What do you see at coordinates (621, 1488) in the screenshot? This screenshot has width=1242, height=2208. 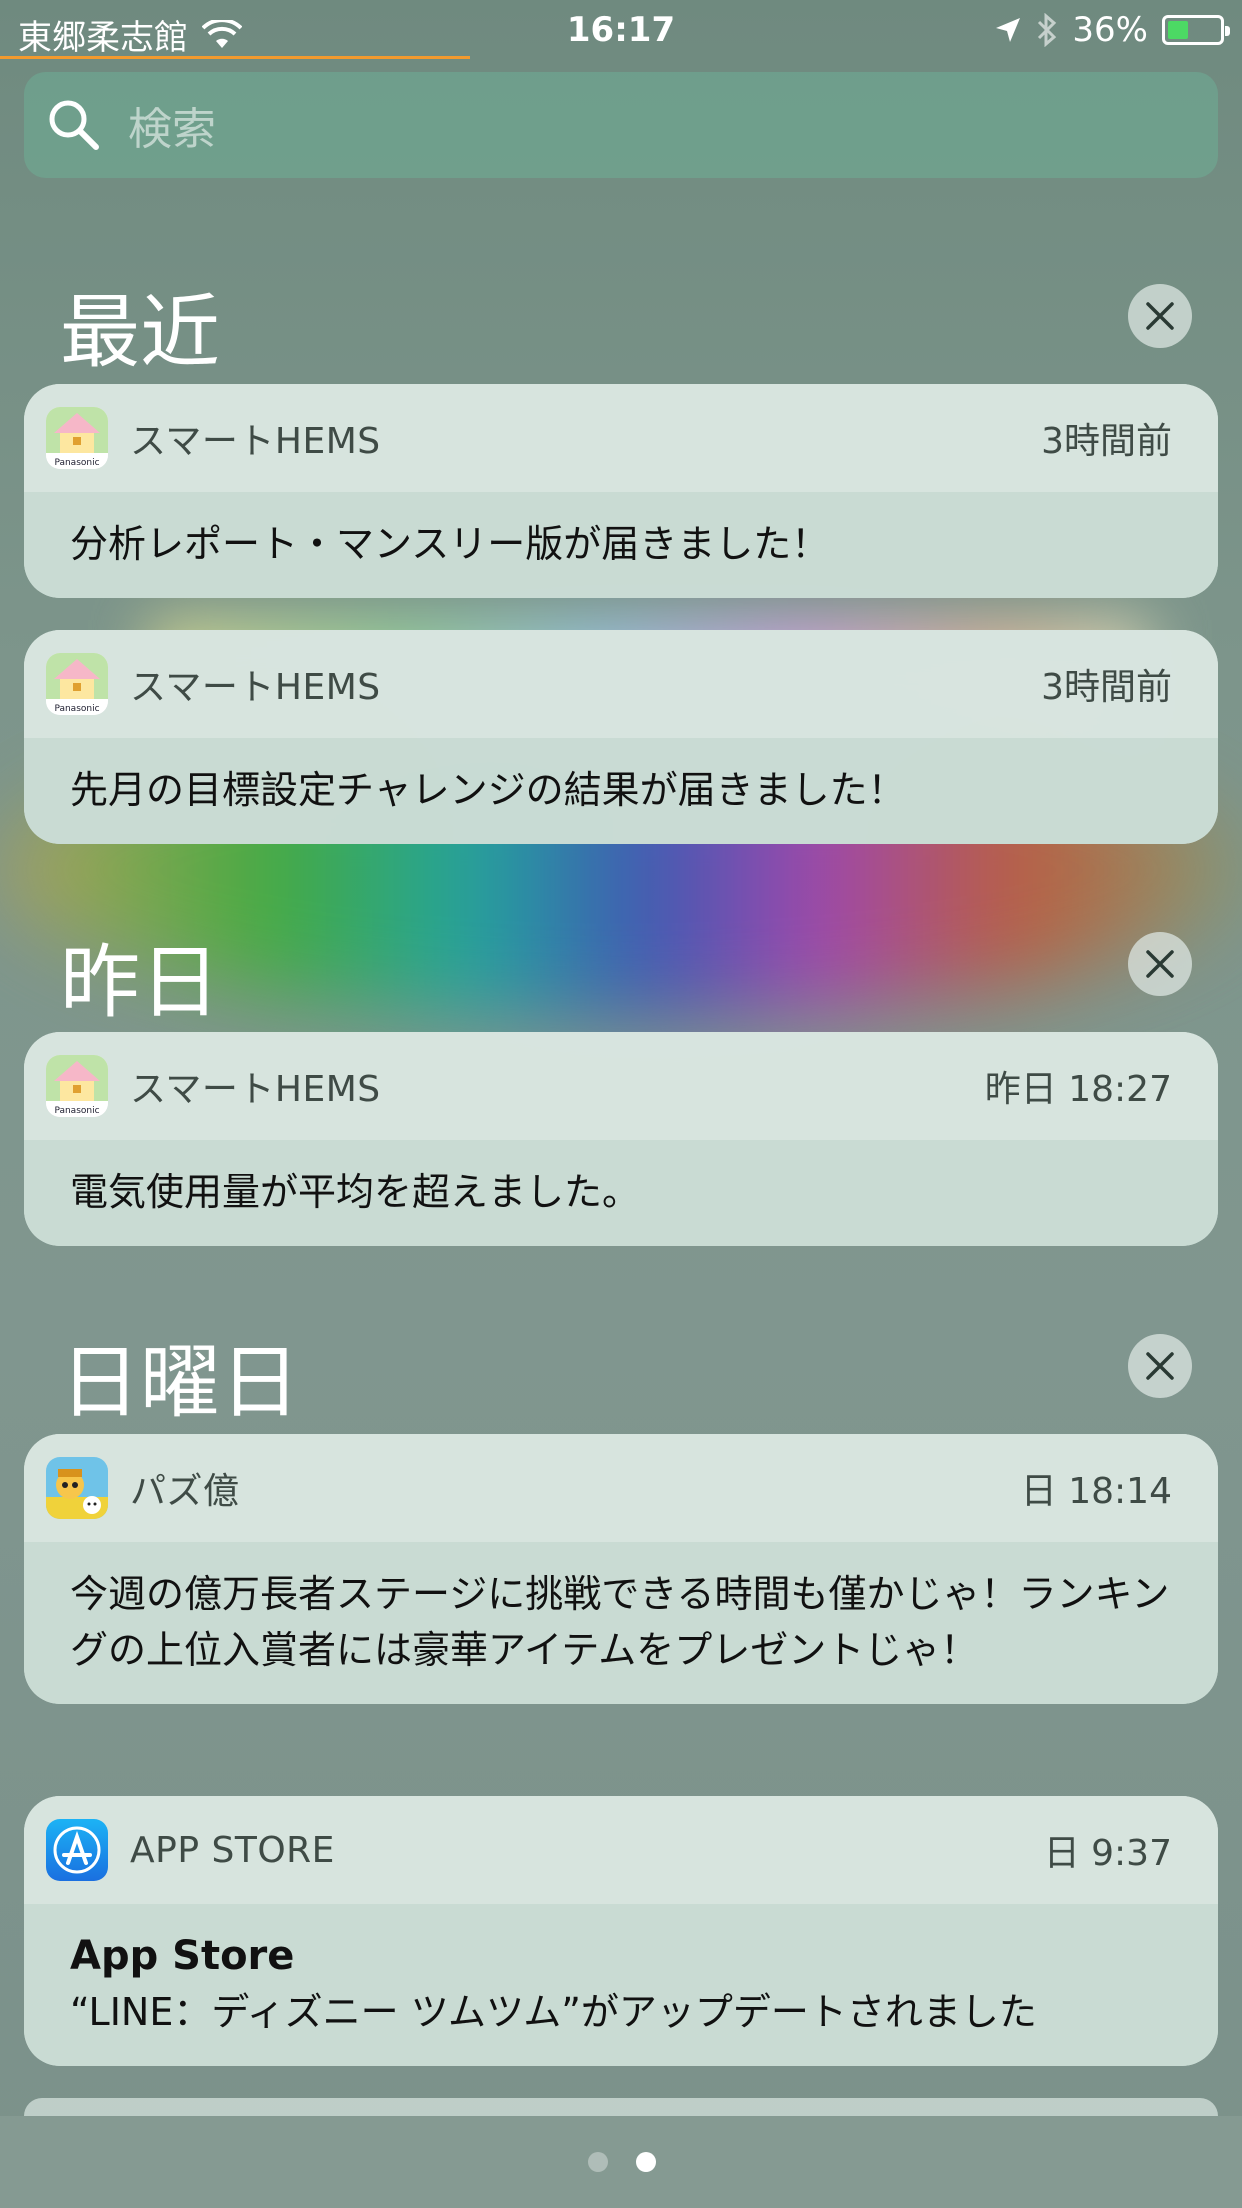 I see `notification-header: パズ億 日 18:14` at bounding box center [621, 1488].